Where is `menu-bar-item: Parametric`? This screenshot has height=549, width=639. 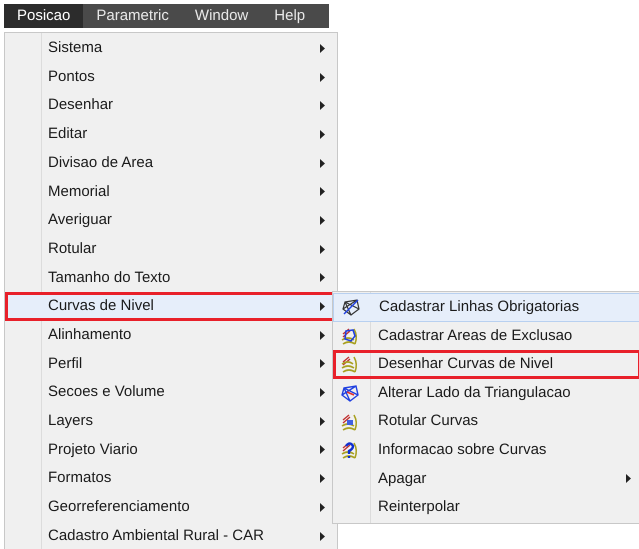 menu-bar-item: Parametric is located at coordinates (132, 16).